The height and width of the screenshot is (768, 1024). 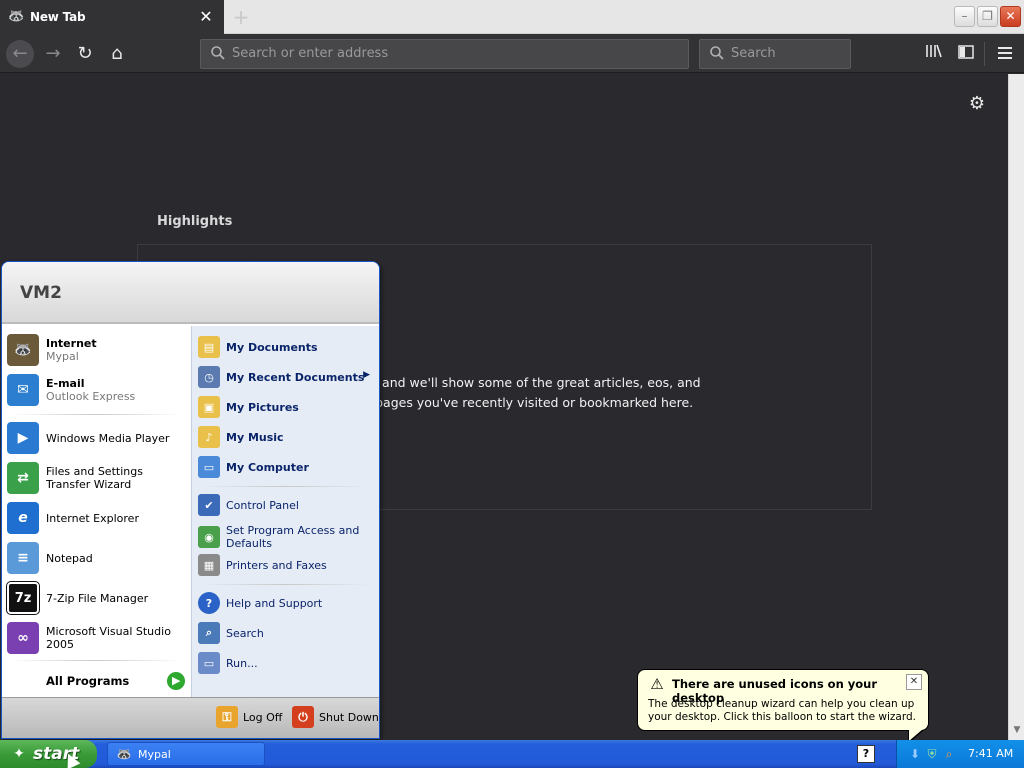 I want to click on log-off-button: ⚿ Log Off, so click(x=249, y=717).